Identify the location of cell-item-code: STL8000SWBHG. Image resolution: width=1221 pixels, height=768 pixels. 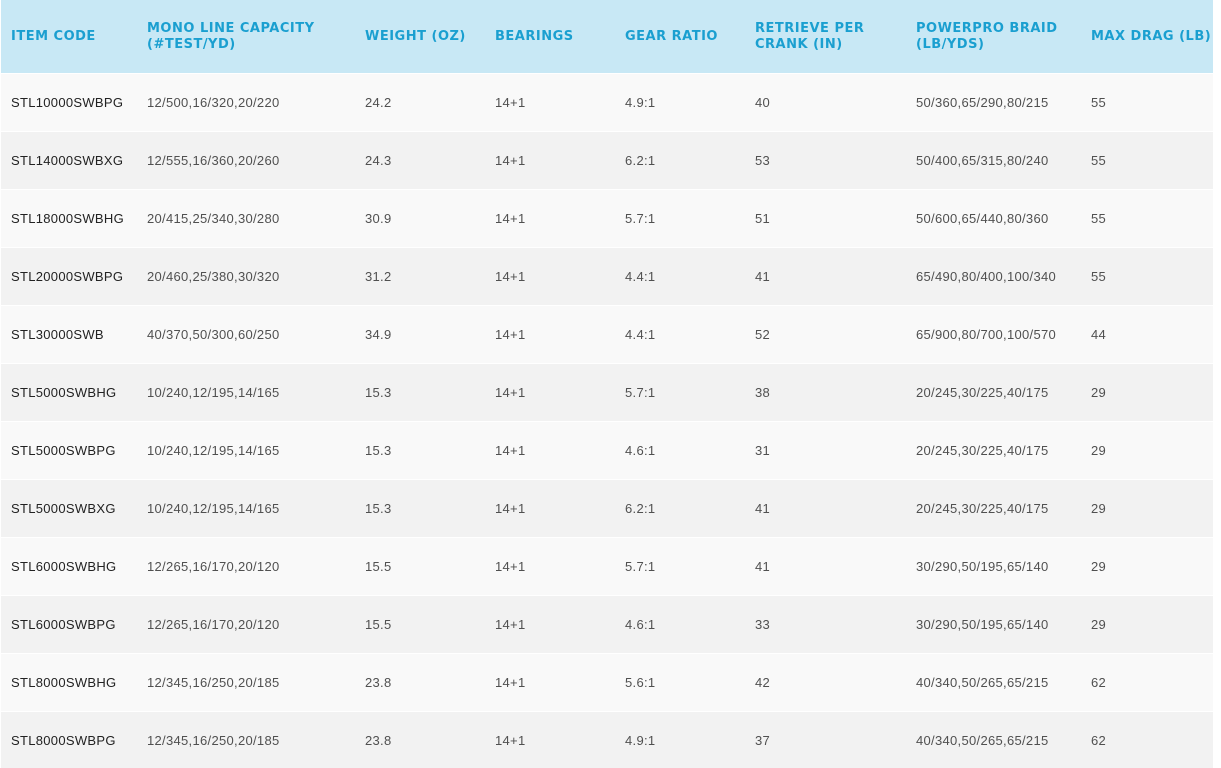
(69, 683).